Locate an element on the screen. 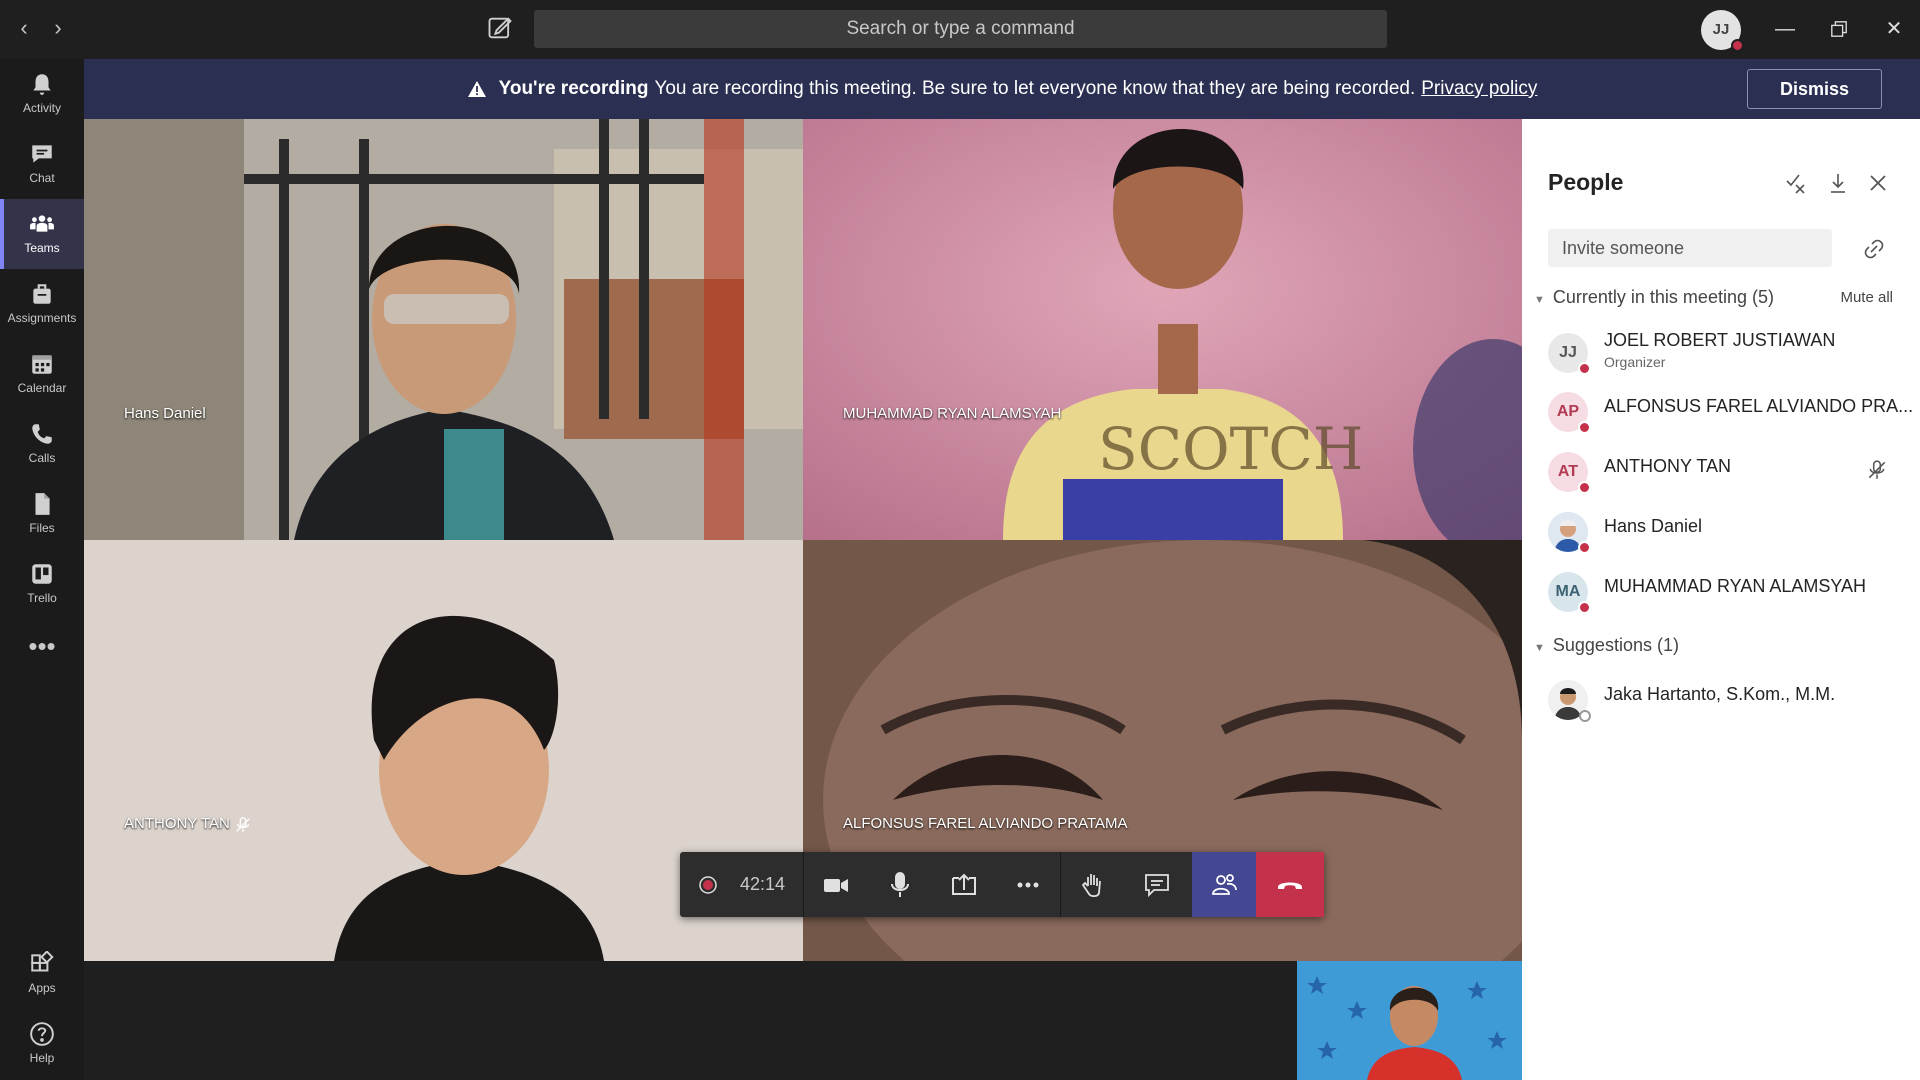 This screenshot has width=1920, height=1080. show-participants-button is located at coordinates (1224, 884).